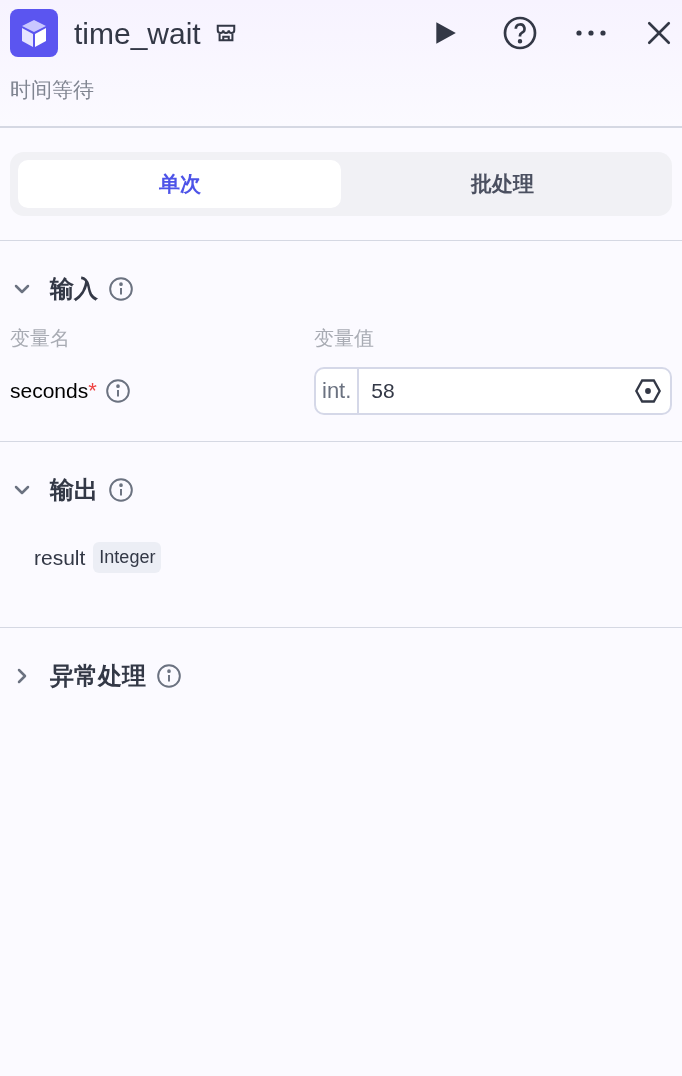  I want to click on variable-icon, so click(648, 390).